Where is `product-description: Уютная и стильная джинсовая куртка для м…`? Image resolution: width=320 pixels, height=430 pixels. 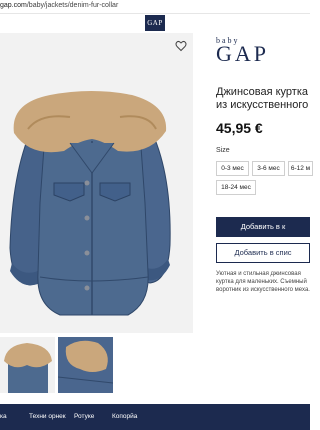 product-description: Уютная и стильная джинсовая куртка для м… is located at coordinates (263, 282).